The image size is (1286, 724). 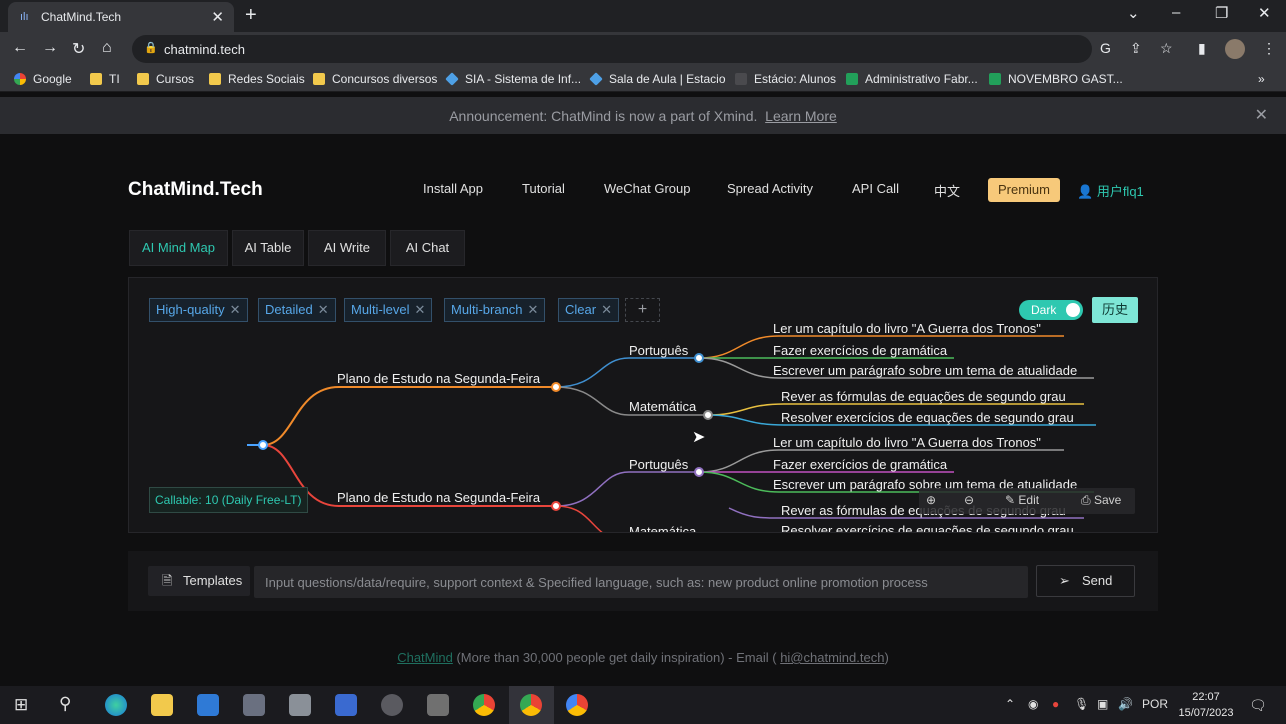 I want to click on forward-icon: →, so click(x=50, y=48).